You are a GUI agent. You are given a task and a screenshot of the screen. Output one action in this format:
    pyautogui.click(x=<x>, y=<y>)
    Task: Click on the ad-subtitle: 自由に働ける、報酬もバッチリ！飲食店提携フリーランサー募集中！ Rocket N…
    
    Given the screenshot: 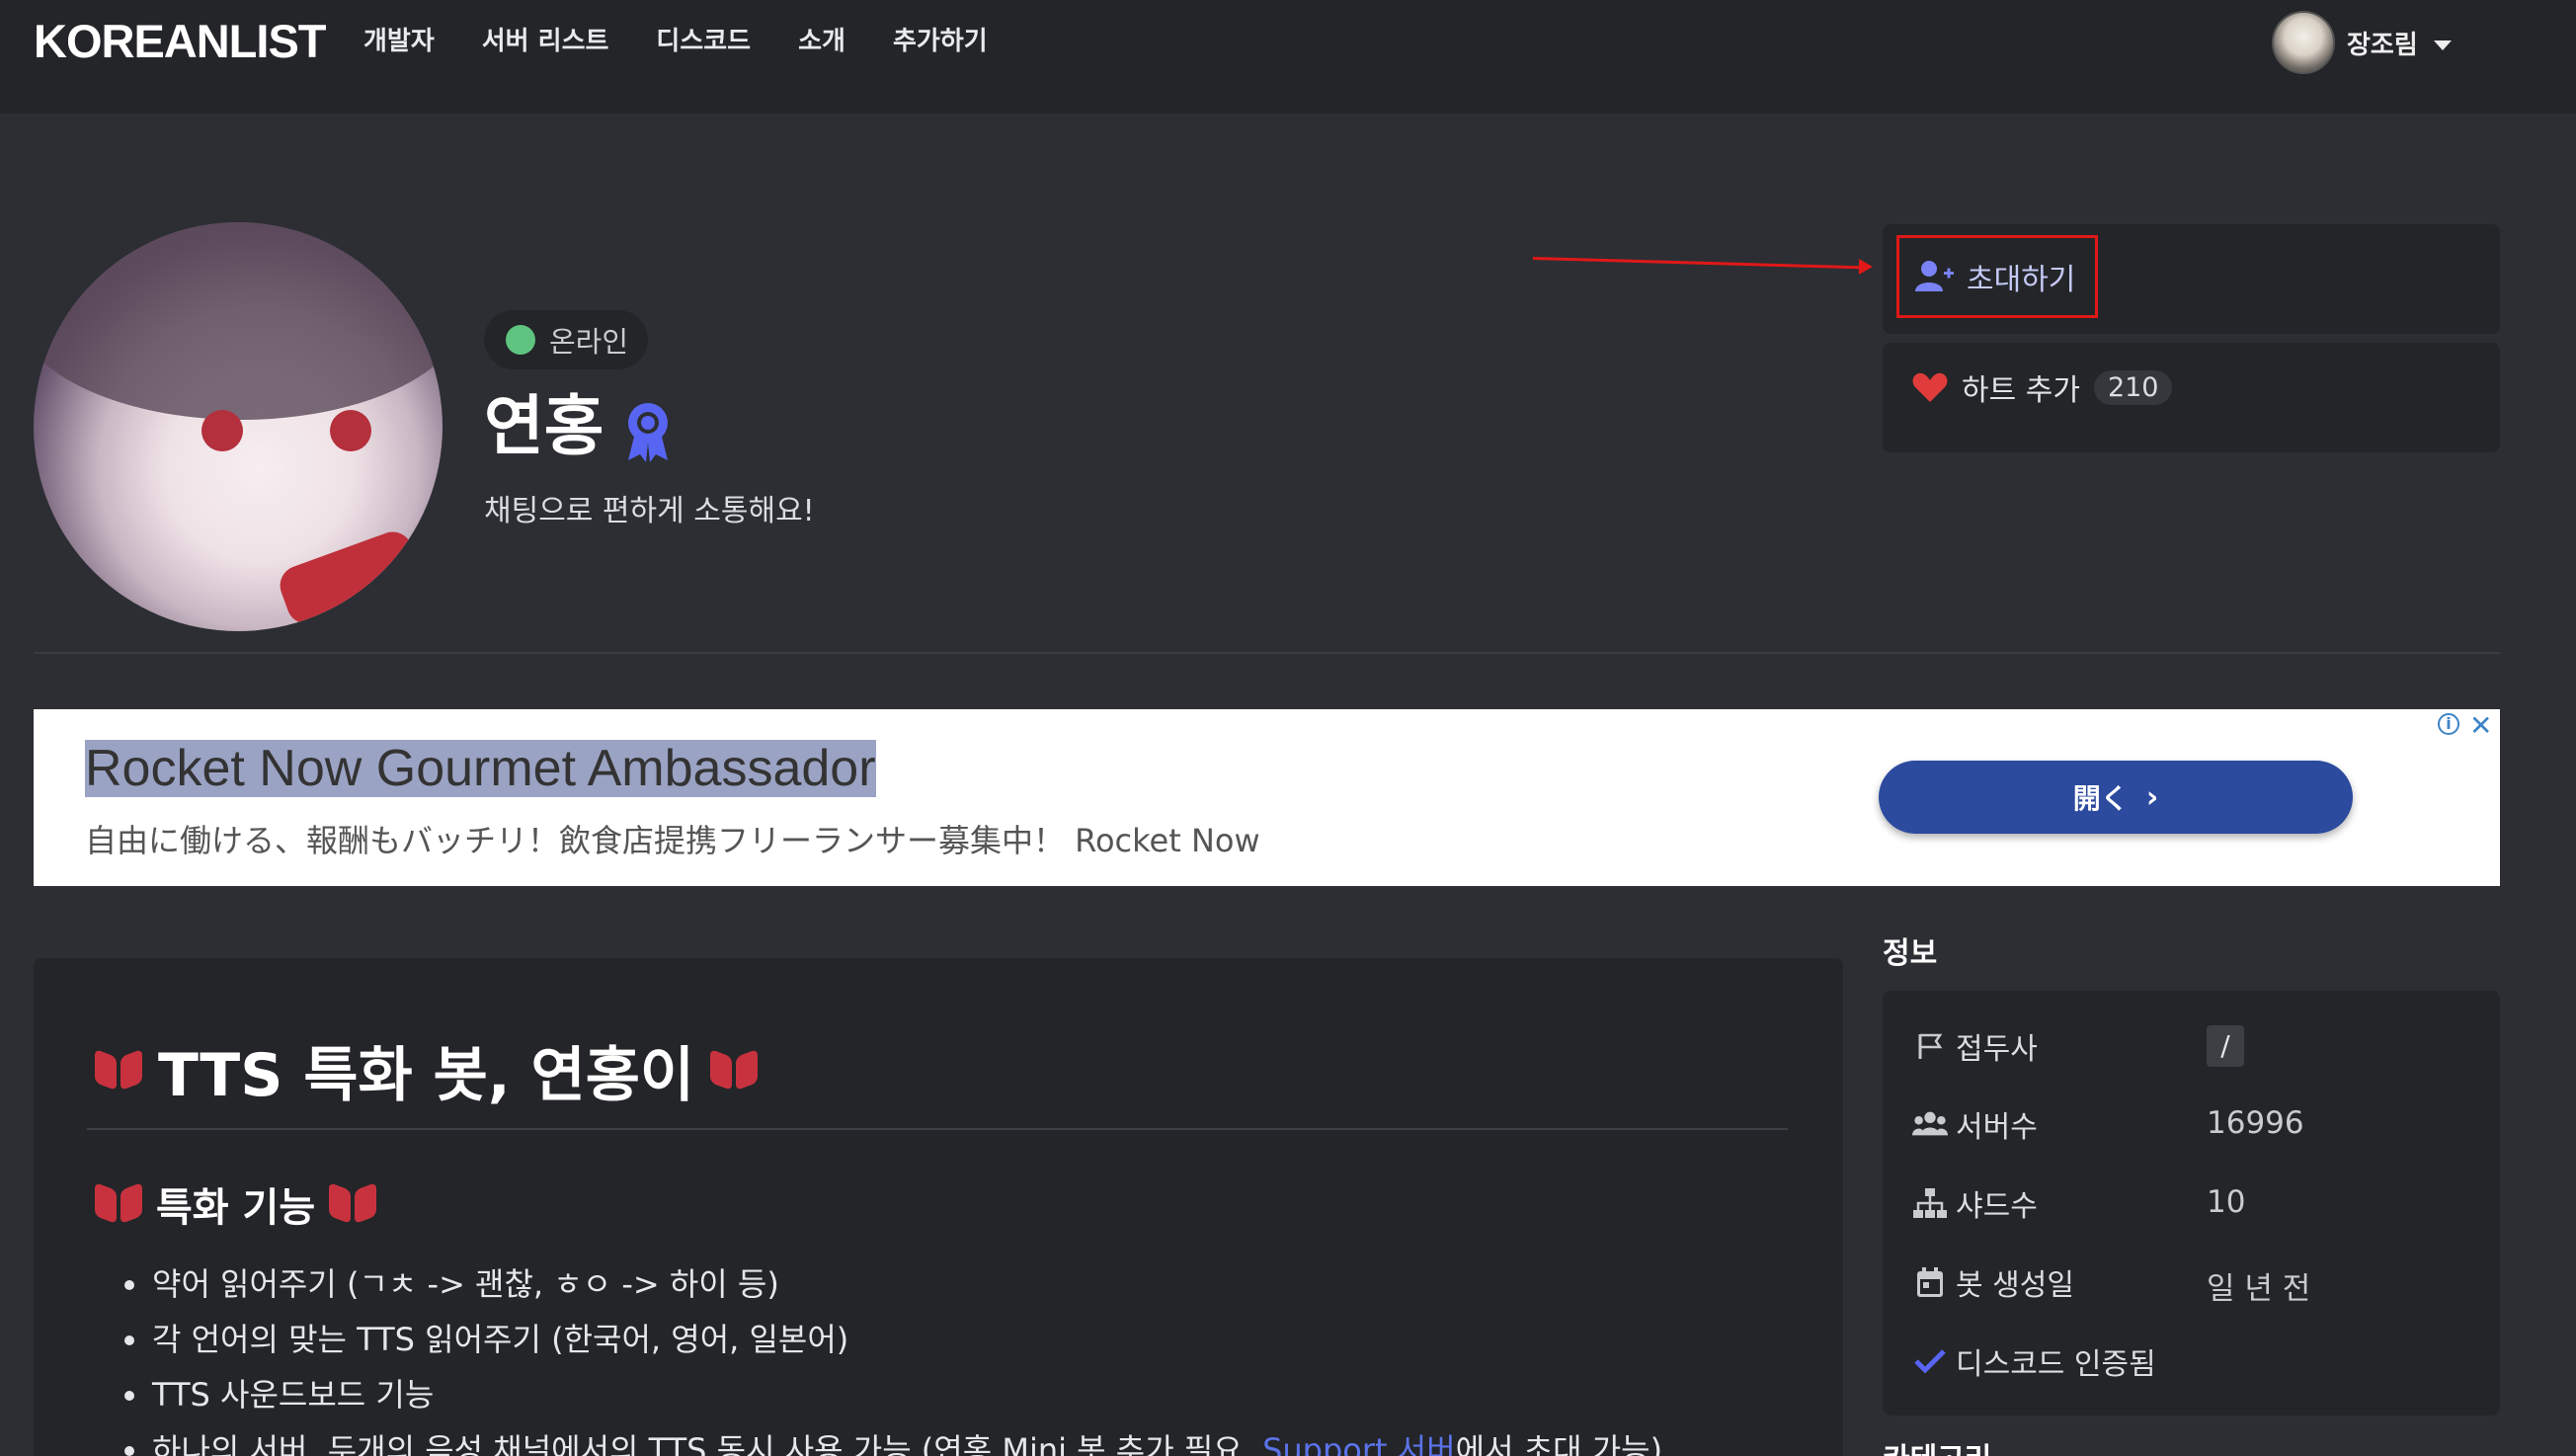 What is the action you would take?
    pyautogui.click(x=672, y=838)
    